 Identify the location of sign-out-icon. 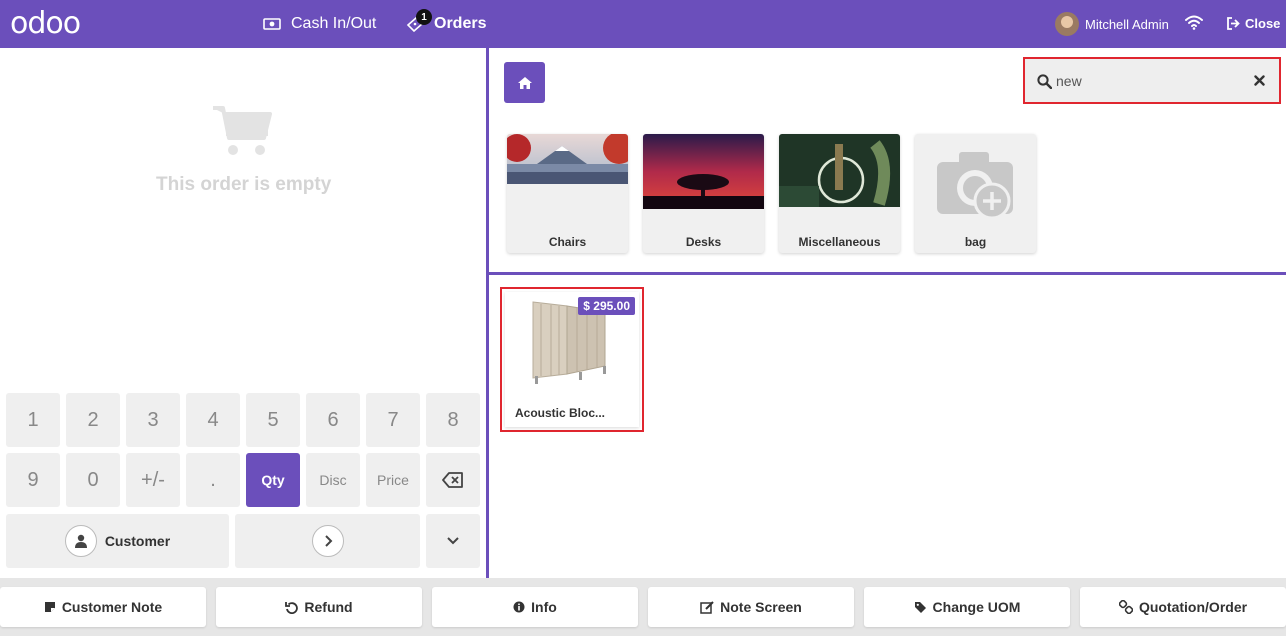
(1233, 23).